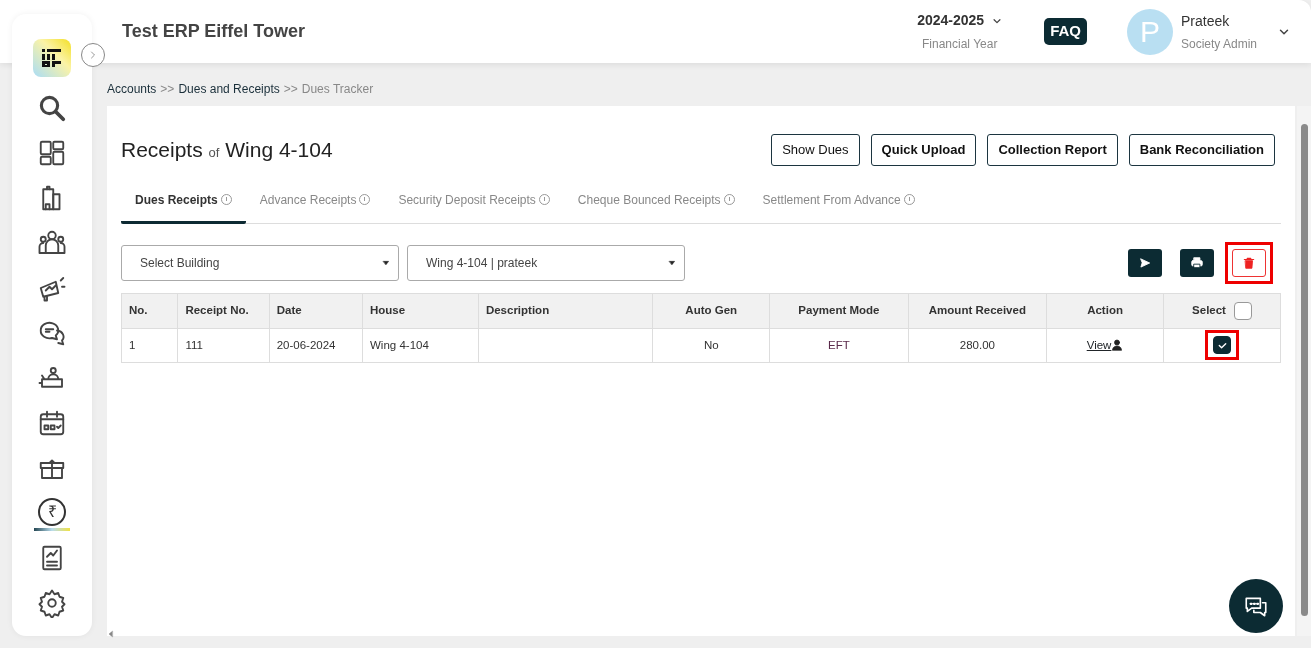 The image size is (1311, 648). I want to click on table-cell: No, so click(711, 345).